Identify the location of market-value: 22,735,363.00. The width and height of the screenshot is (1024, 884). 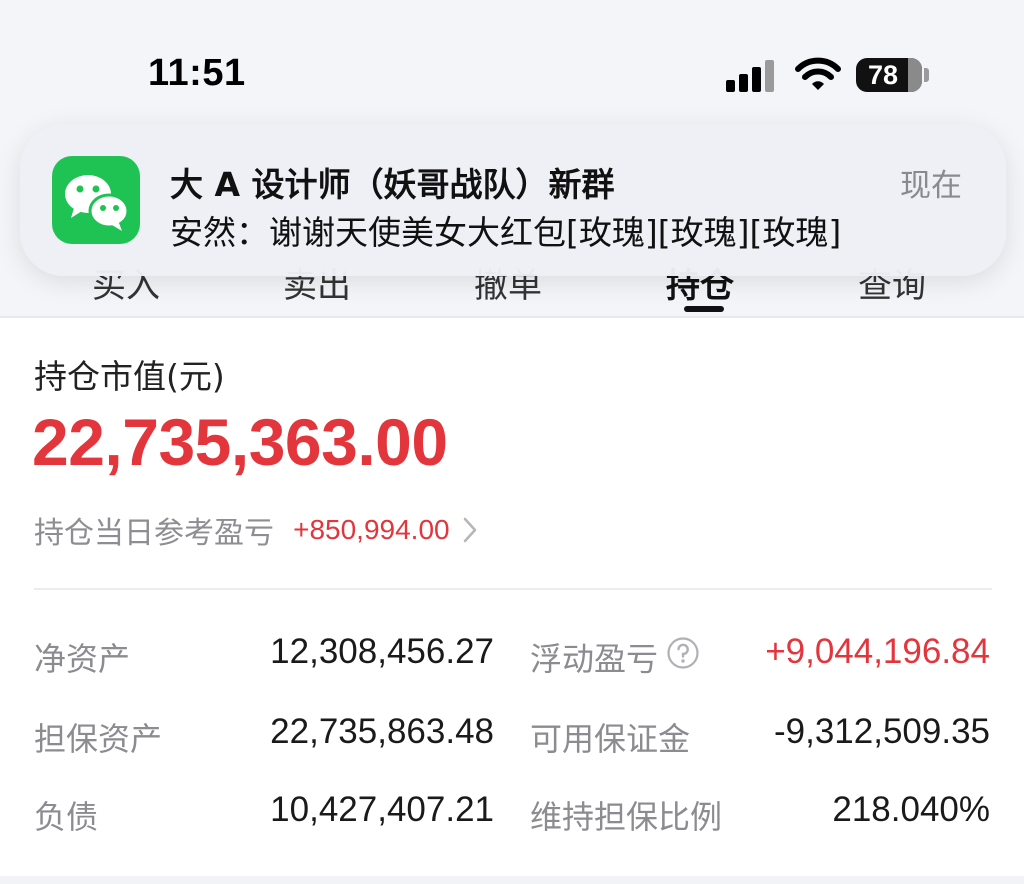
(240, 442).